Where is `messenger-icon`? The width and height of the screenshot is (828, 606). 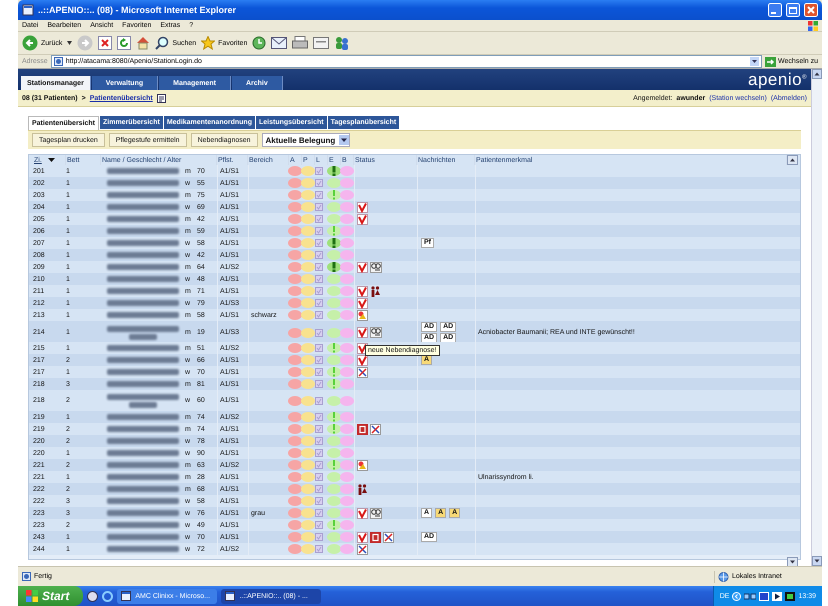
messenger-icon is located at coordinates (342, 43).